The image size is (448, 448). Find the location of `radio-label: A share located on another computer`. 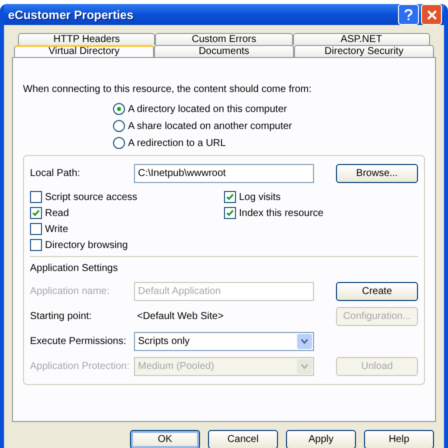

radio-label: A share located on another computer is located at coordinates (210, 126).